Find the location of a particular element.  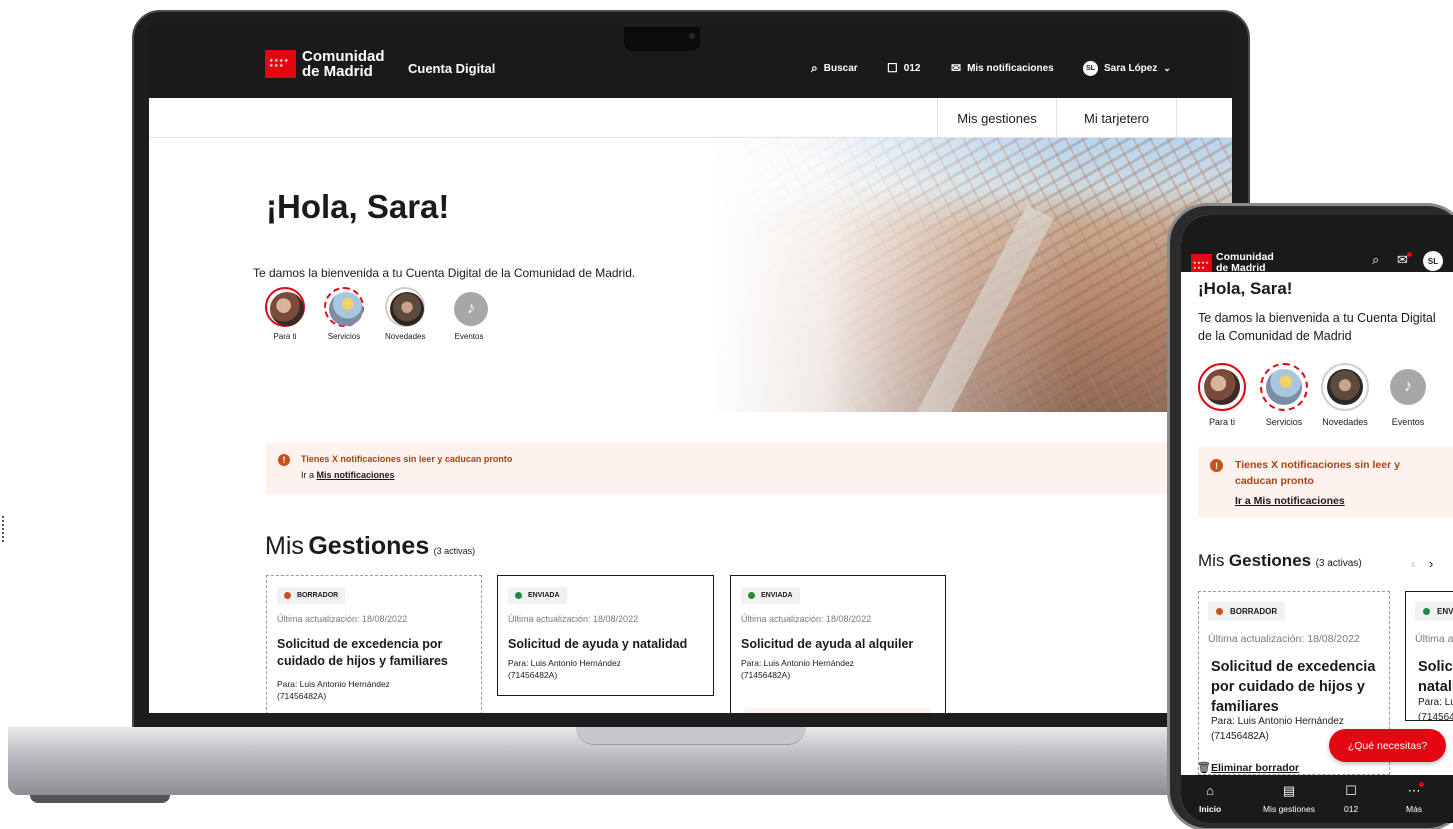

alert-notifications-link: Mis notificaciones is located at coordinates (356, 475).